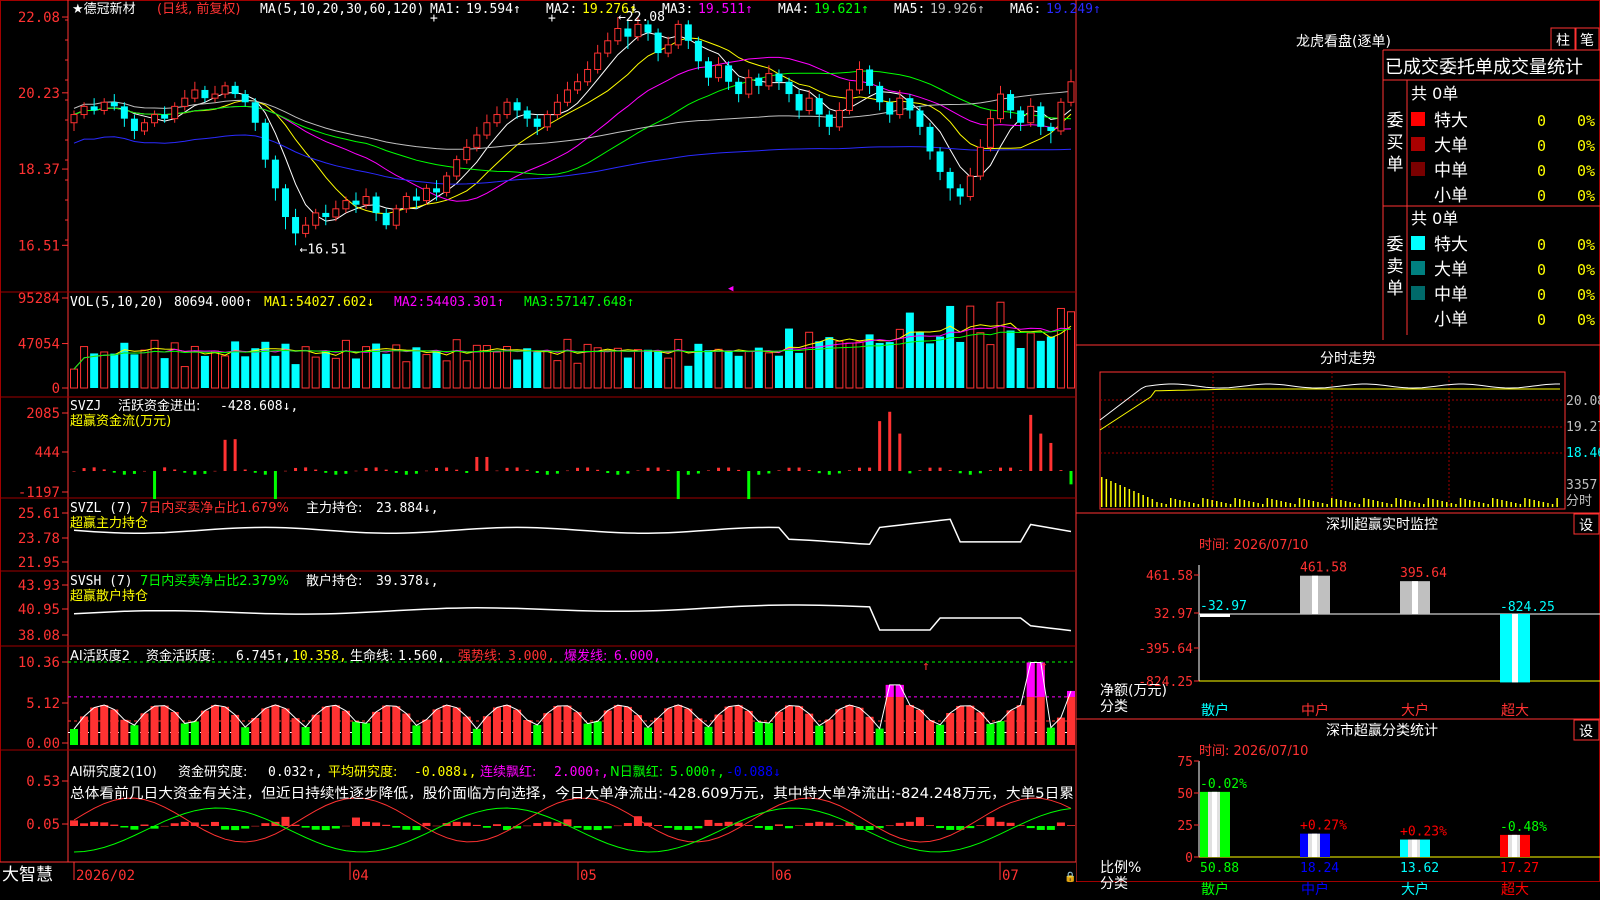 The width and height of the screenshot is (1600, 900). Describe the element at coordinates (1010, 876) in the screenshot. I see `x-axis-label: 07` at that location.